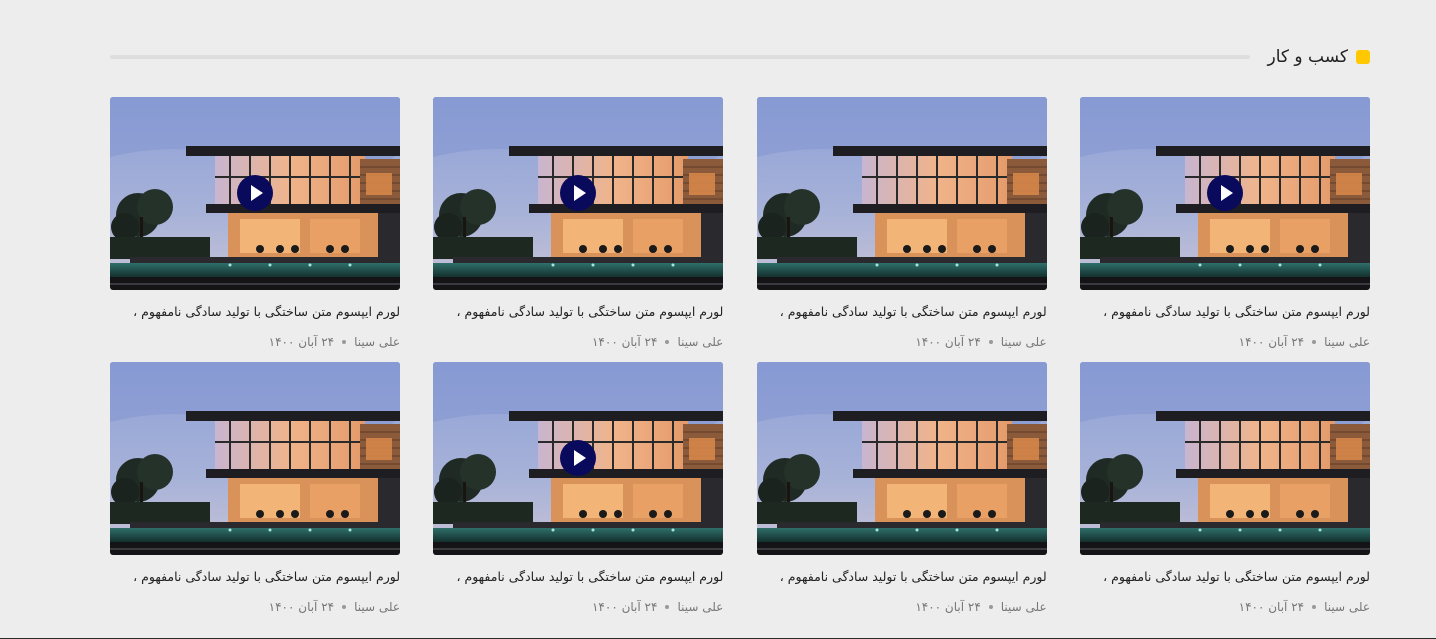 Image resolution: width=1436 pixels, height=639 pixels. What do you see at coordinates (1363, 57) in the screenshot?
I see `section-square-icon` at bounding box center [1363, 57].